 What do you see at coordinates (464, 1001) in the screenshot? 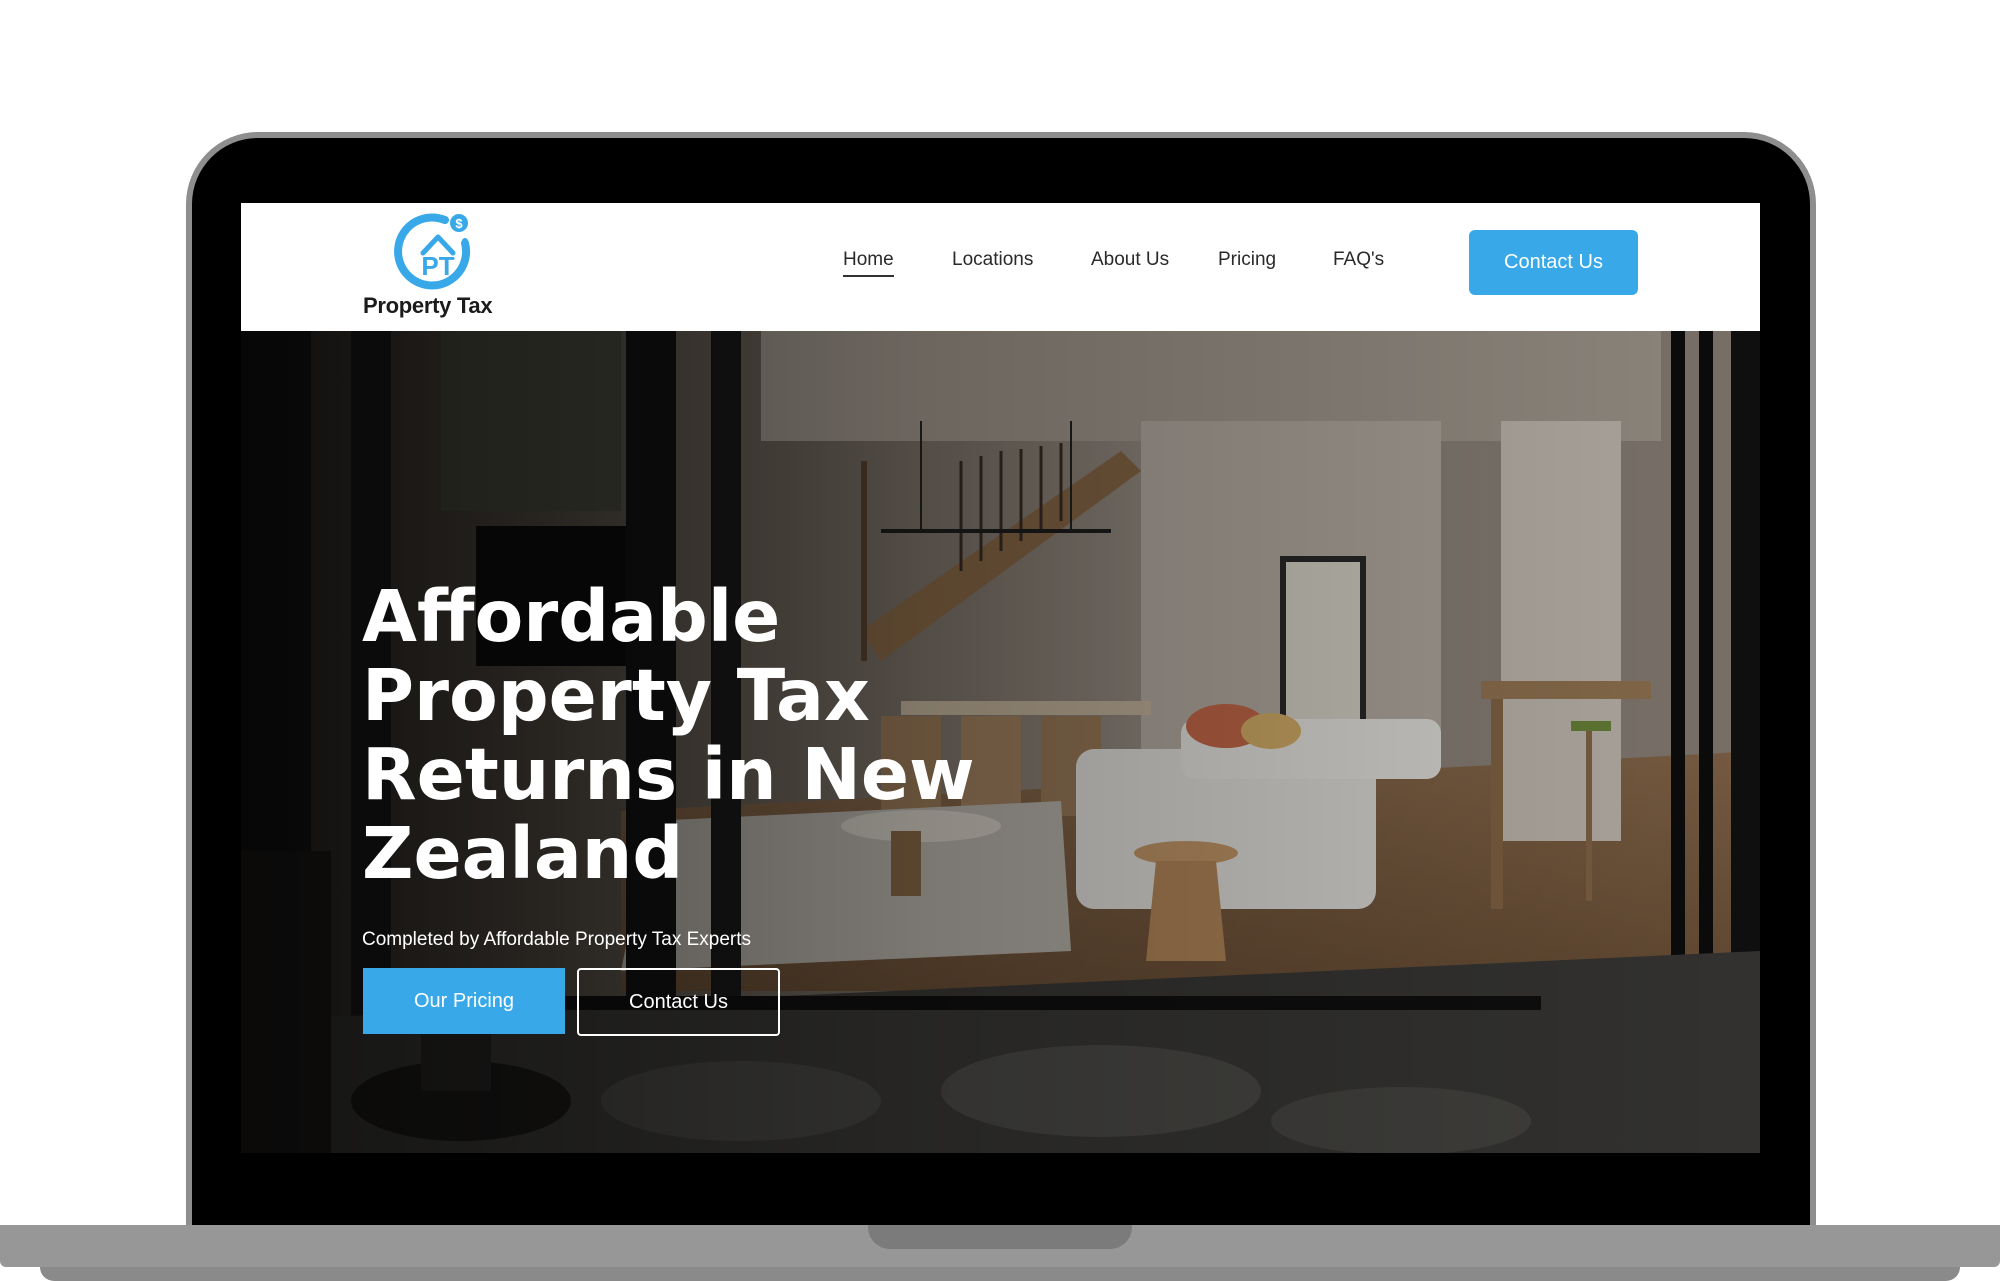
I see `our-pricing-button: Our Pricing` at bounding box center [464, 1001].